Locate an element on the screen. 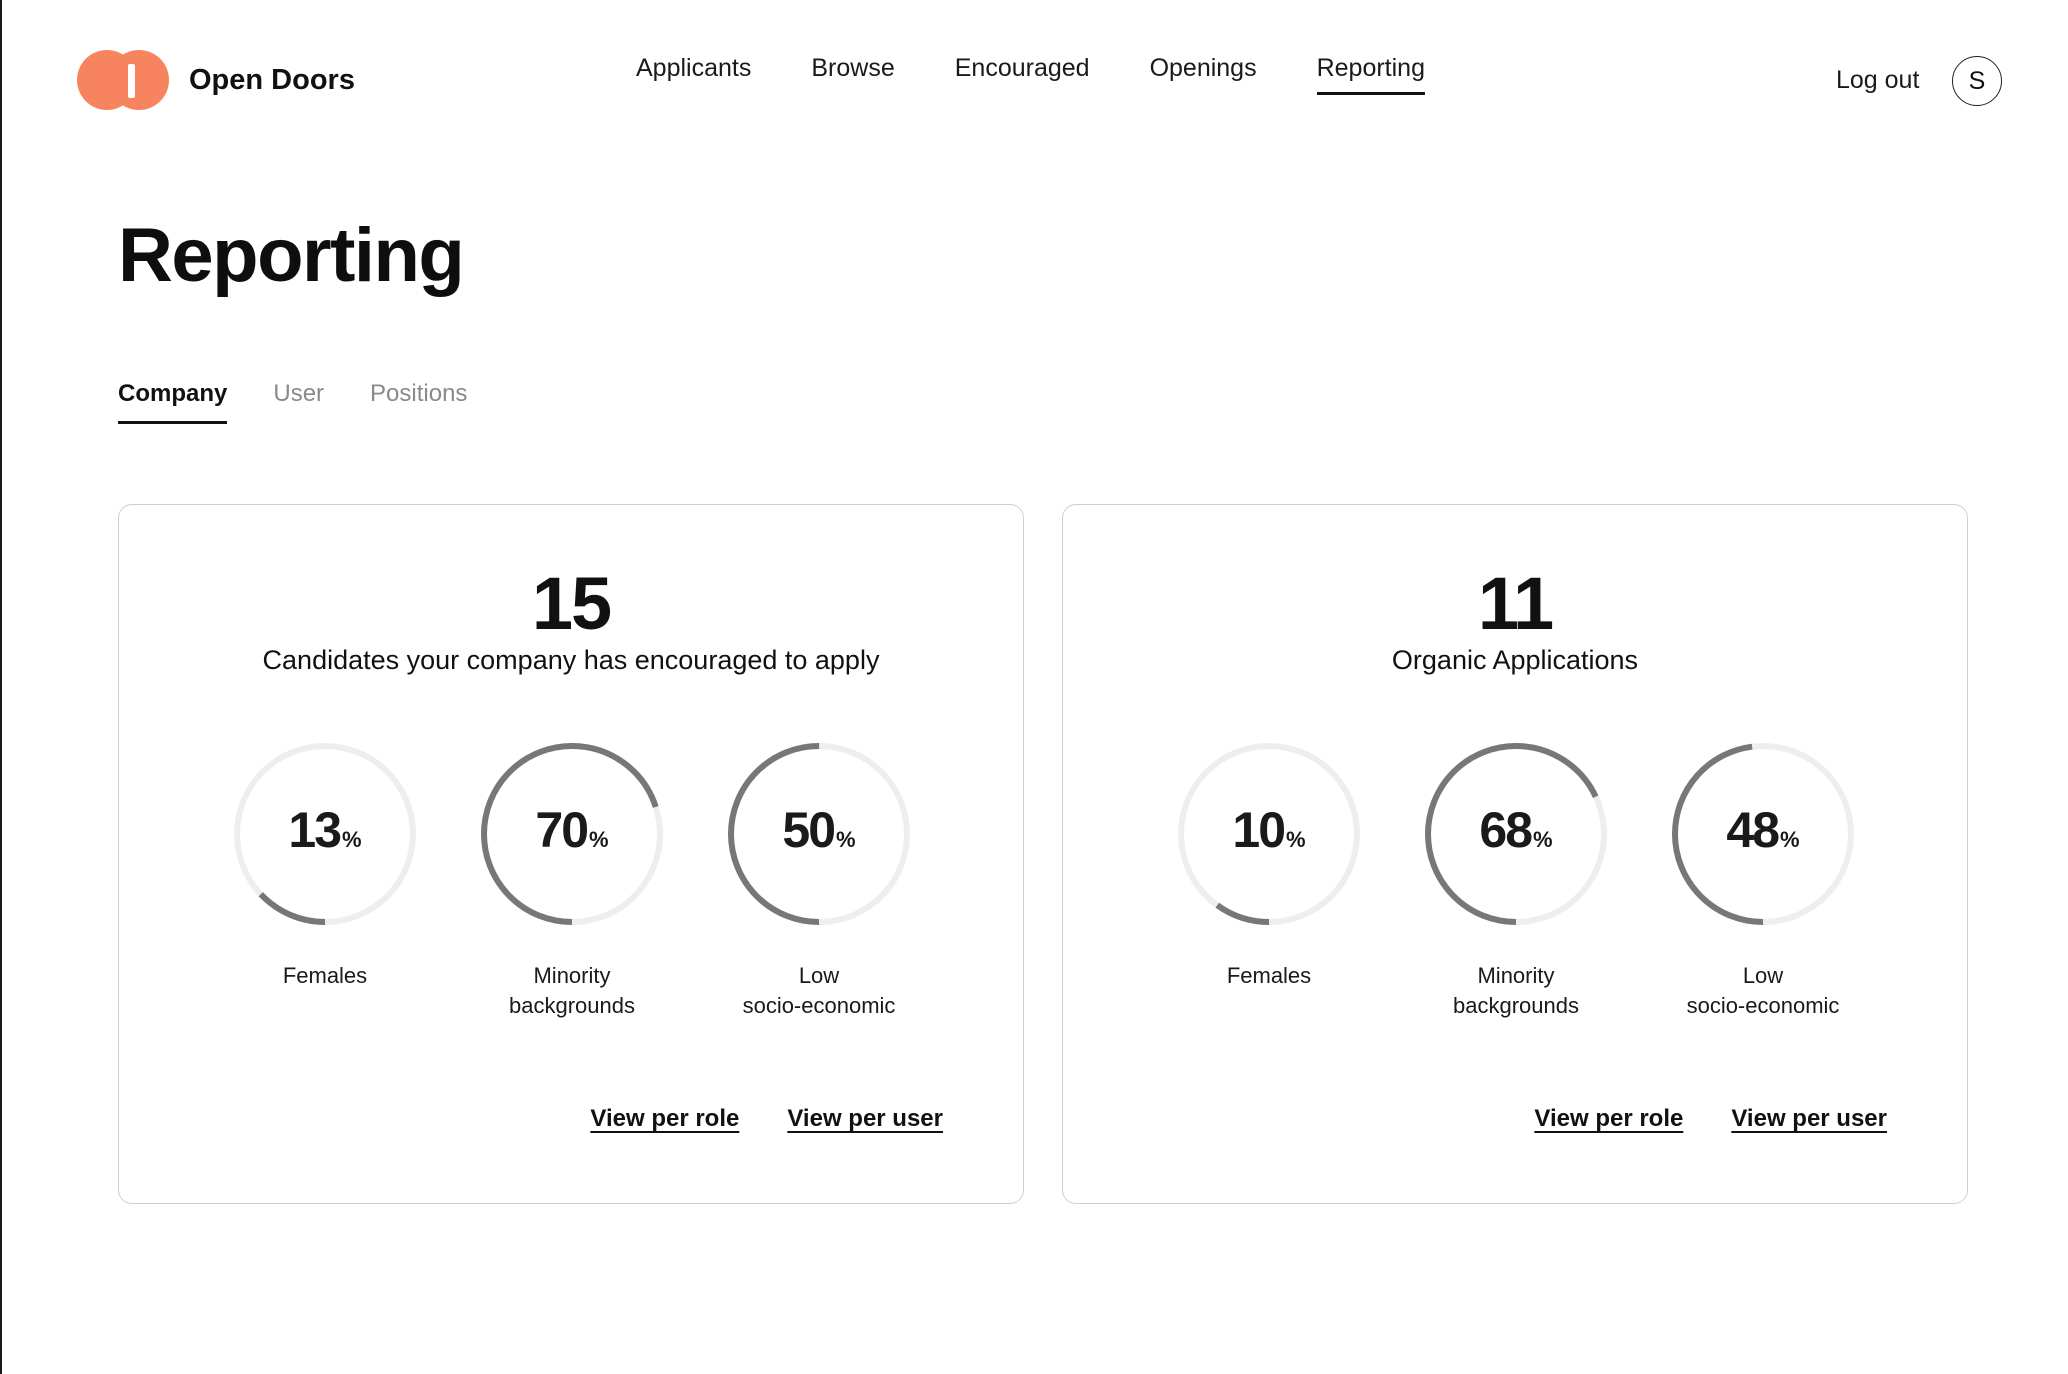 The width and height of the screenshot is (2068, 1374). organic-caption: Organic Applications is located at coordinates (1515, 660).